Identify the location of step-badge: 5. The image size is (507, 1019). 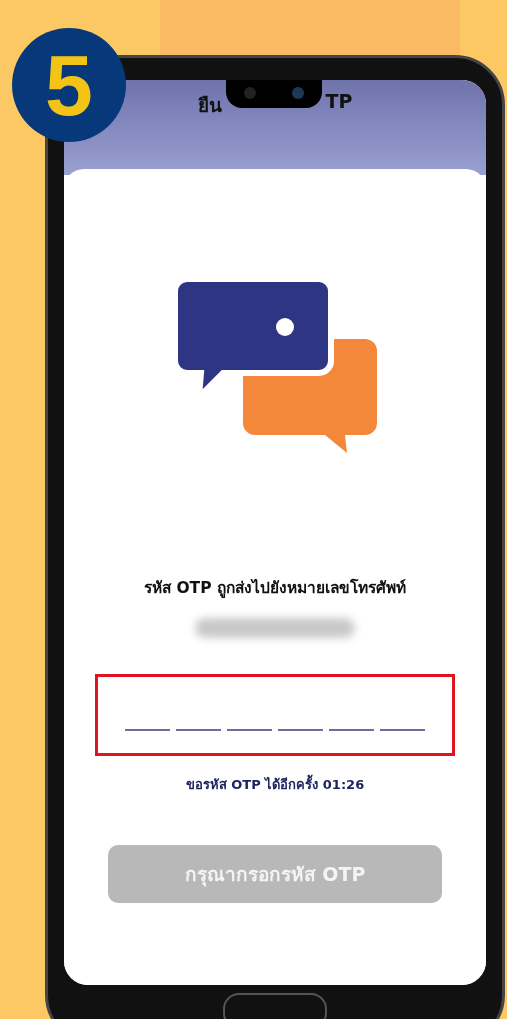
(69, 85).